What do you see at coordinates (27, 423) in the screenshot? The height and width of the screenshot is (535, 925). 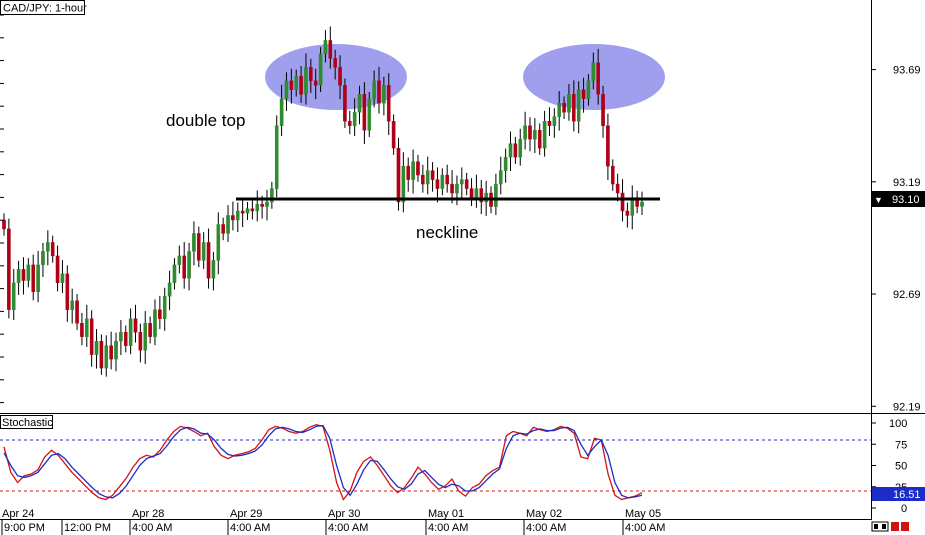 I see `stochastic-title: Stochastic` at bounding box center [27, 423].